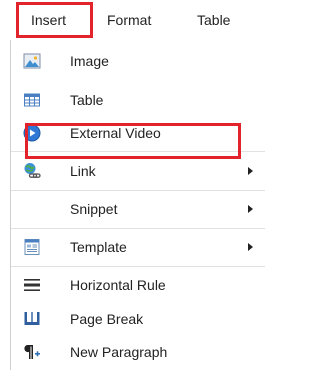  Describe the element at coordinates (138, 247) in the screenshot. I see `menu-item-template: Template` at that location.